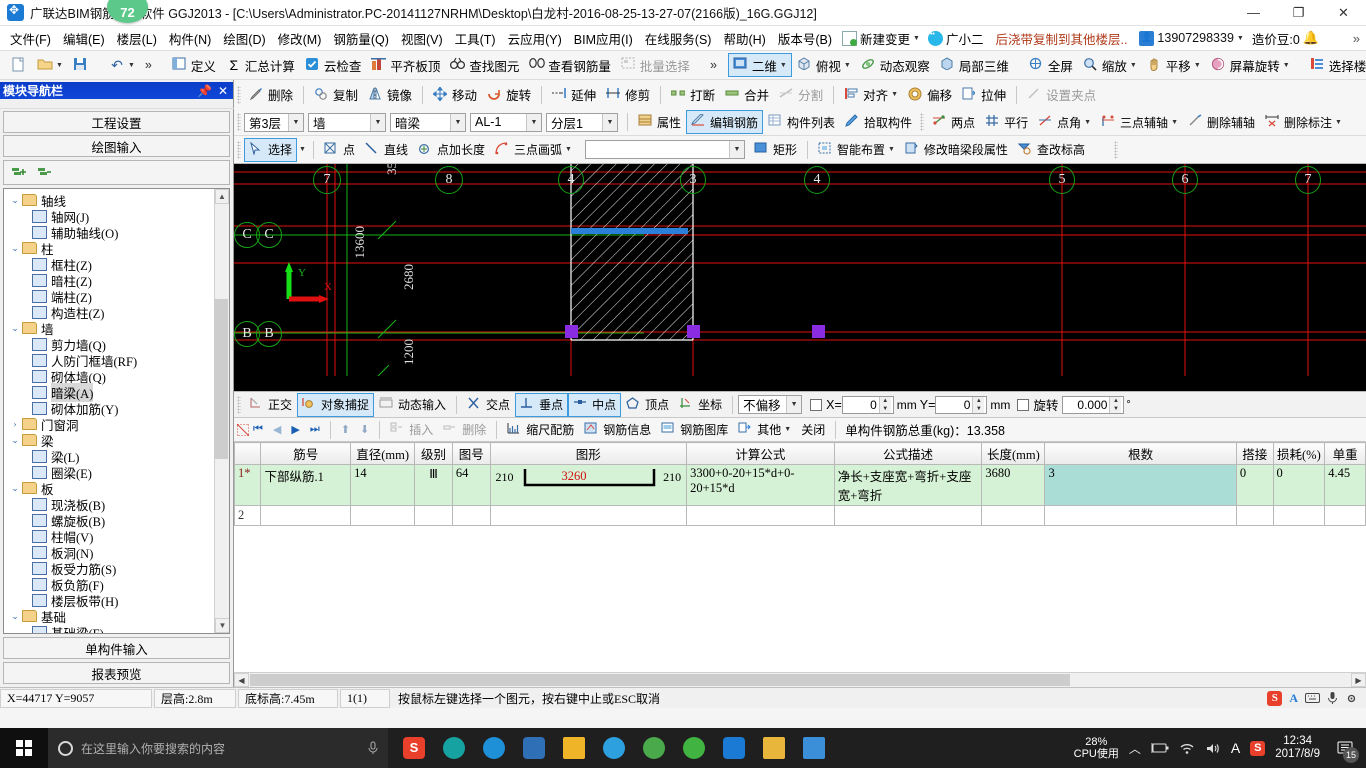 The image size is (1366, 768). What do you see at coordinates (471, 453) in the screenshot?
I see `column-header-shape_no: 图号` at bounding box center [471, 453].